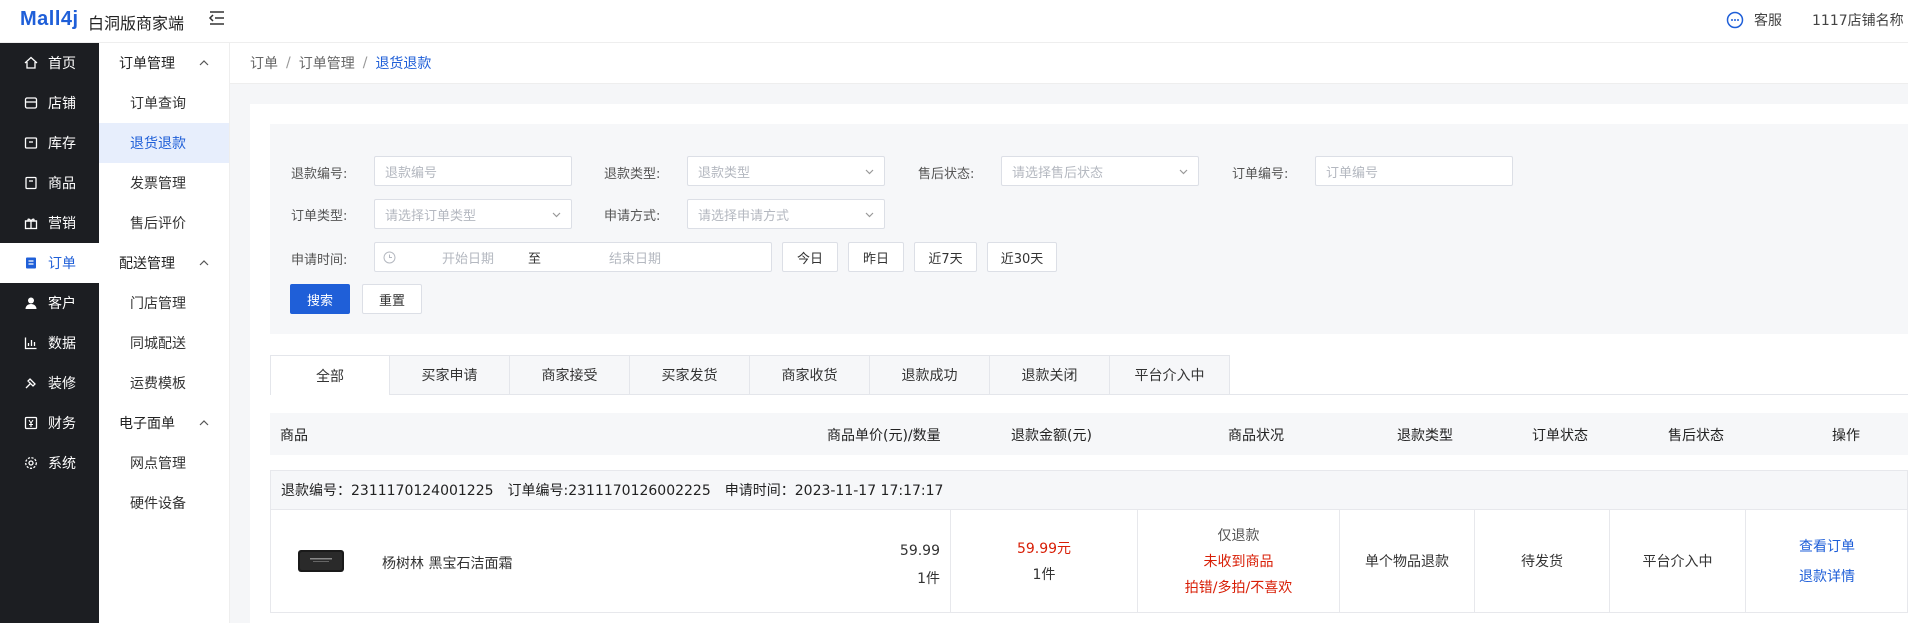 Image resolution: width=1908 pixels, height=623 pixels. What do you see at coordinates (690, 375) in the screenshot?
I see `tab-buyer-ship: 买家发货` at bounding box center [690, 375].